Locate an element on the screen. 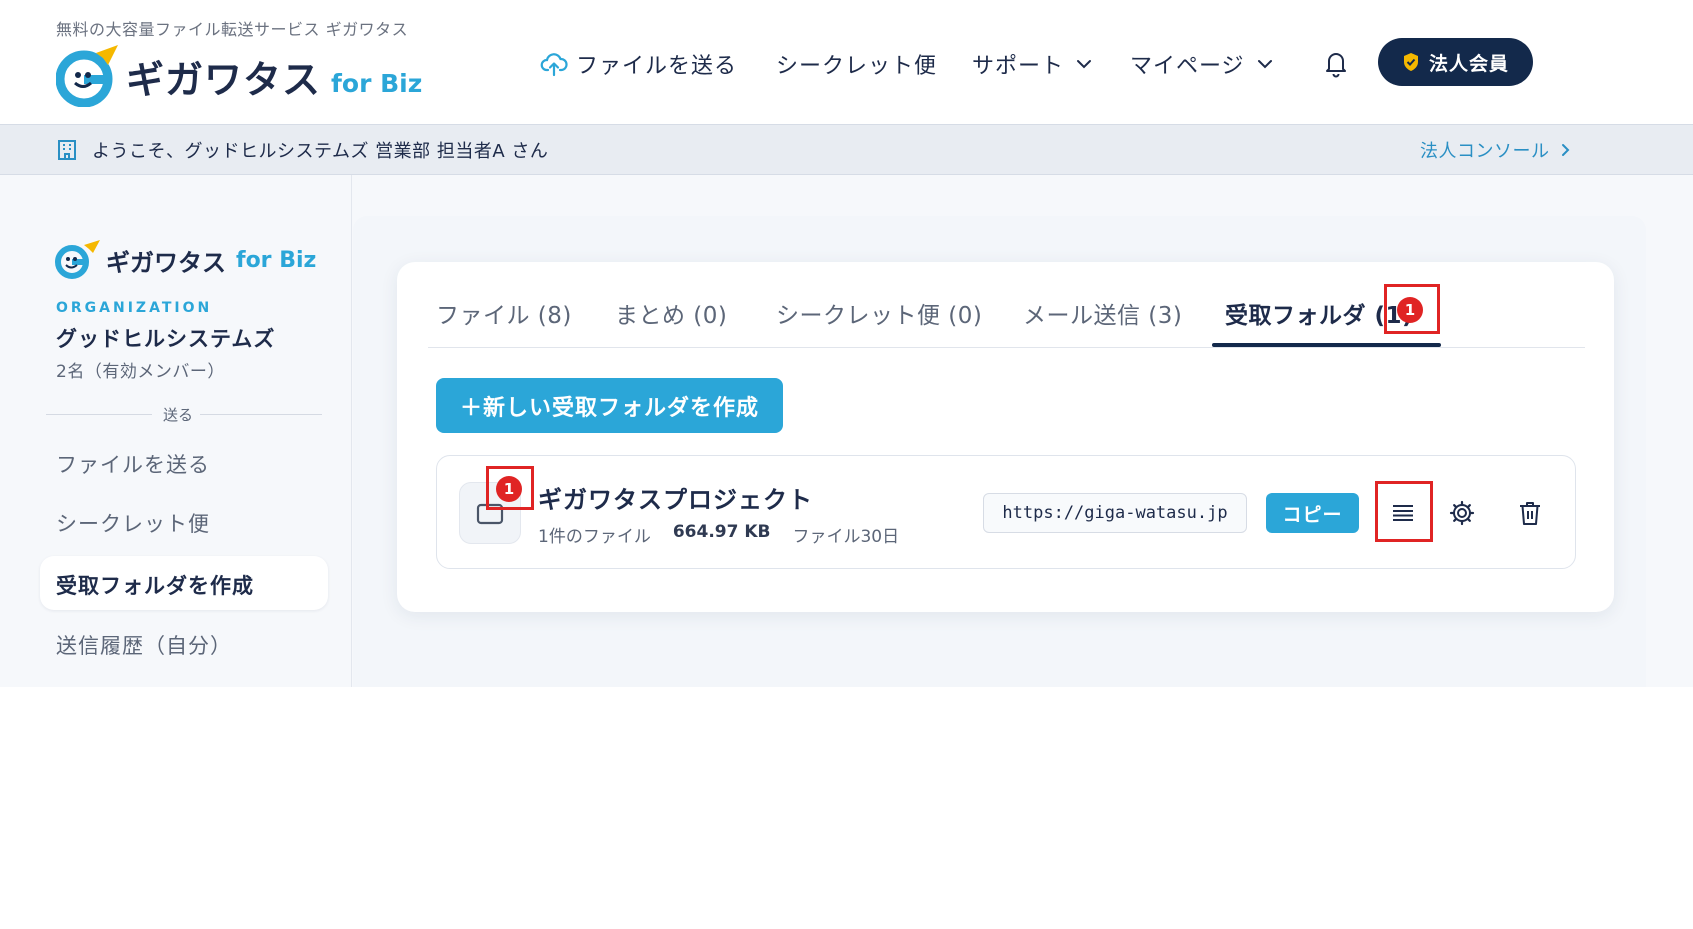 The image size is (1693, 929). welcome-message: ようこそ、グッドヒルシステムズ 営業部 担当者A さん is located at coordinates (320, 151).